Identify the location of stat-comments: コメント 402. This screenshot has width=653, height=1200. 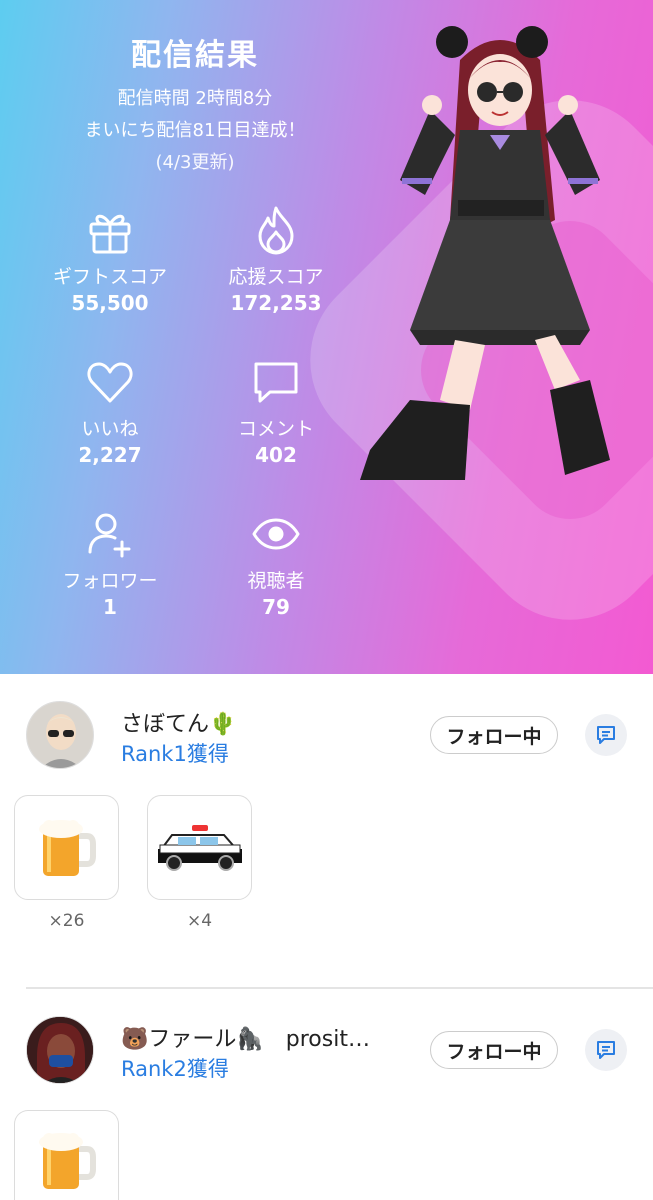
(276, 411).